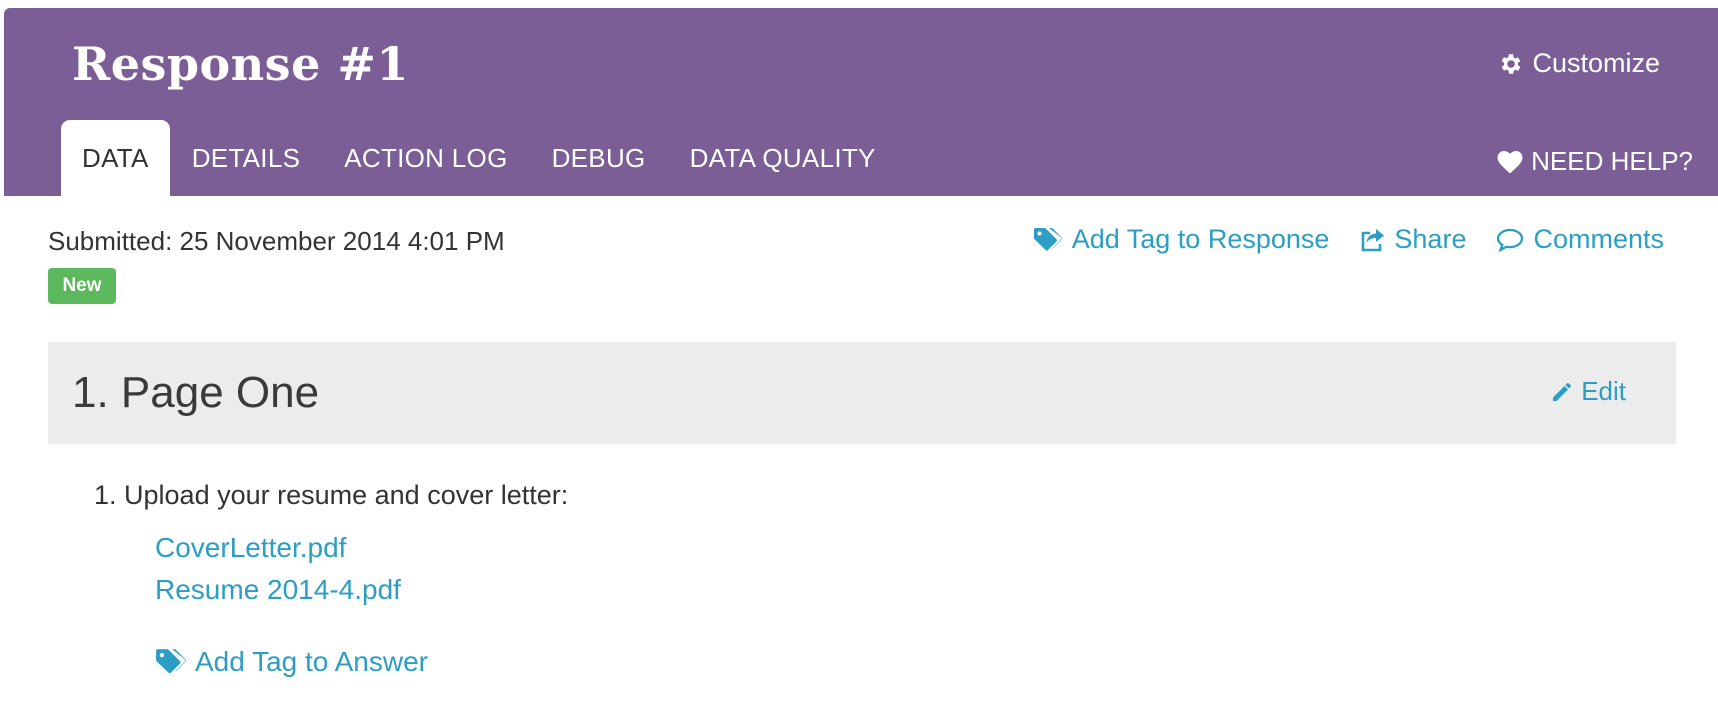 The width and height of the screenshot is (1718, 728). Describe the element at coordinates (425, 158) in the screenshot. I see `tab-action-log: ACTION LOG` at that location.